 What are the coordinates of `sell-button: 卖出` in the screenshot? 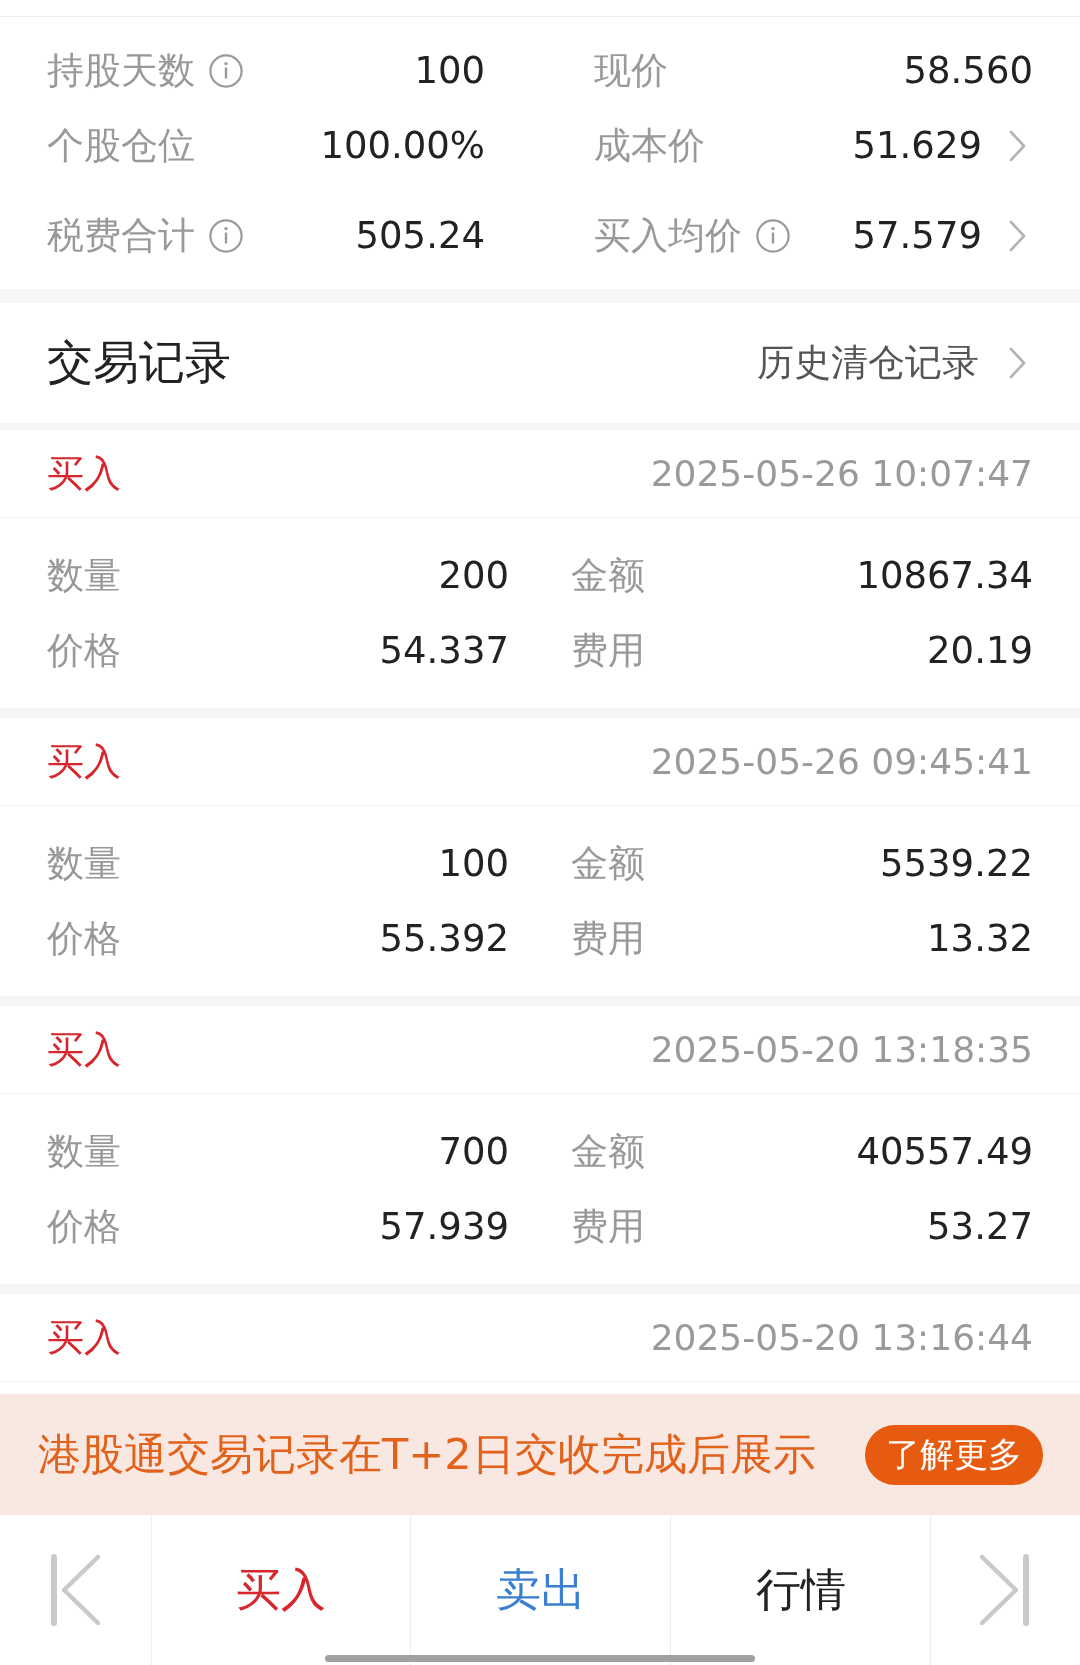 It's located at (540, 1590).